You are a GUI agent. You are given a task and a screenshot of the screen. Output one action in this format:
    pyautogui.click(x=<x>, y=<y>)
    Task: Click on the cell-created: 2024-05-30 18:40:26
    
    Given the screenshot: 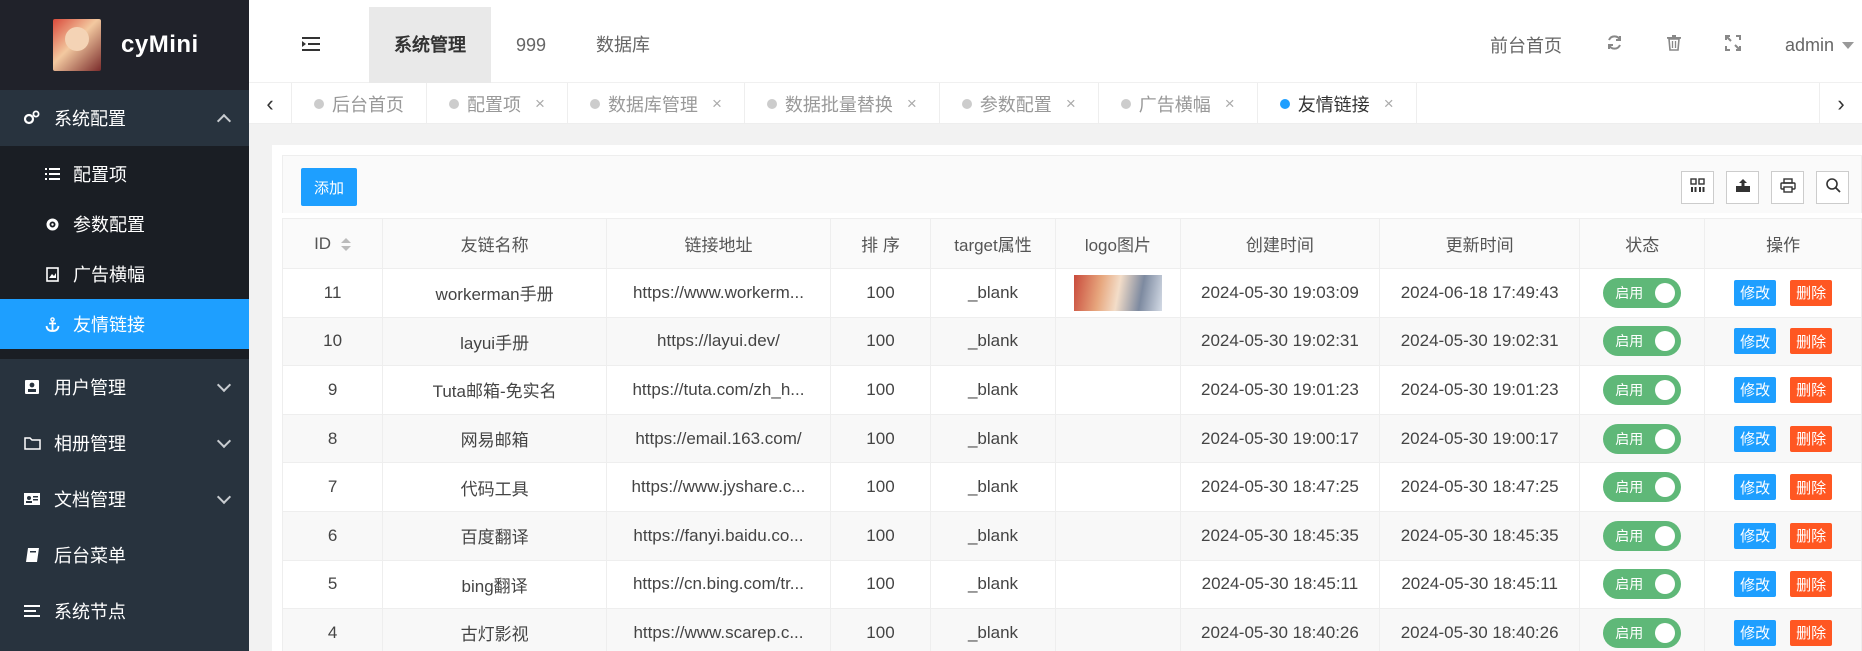 What is the action you would take?
    pyautogui.click(x=1279, y=629)
    